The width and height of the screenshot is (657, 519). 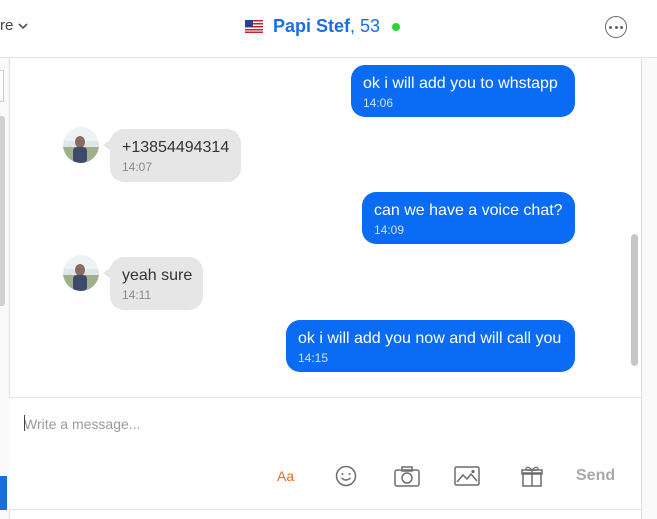 What do you see at coordinates (460, 83) in the screenshot?
I see `message-text: ok i will add you to whstapp` at bounding box center [460, 83].